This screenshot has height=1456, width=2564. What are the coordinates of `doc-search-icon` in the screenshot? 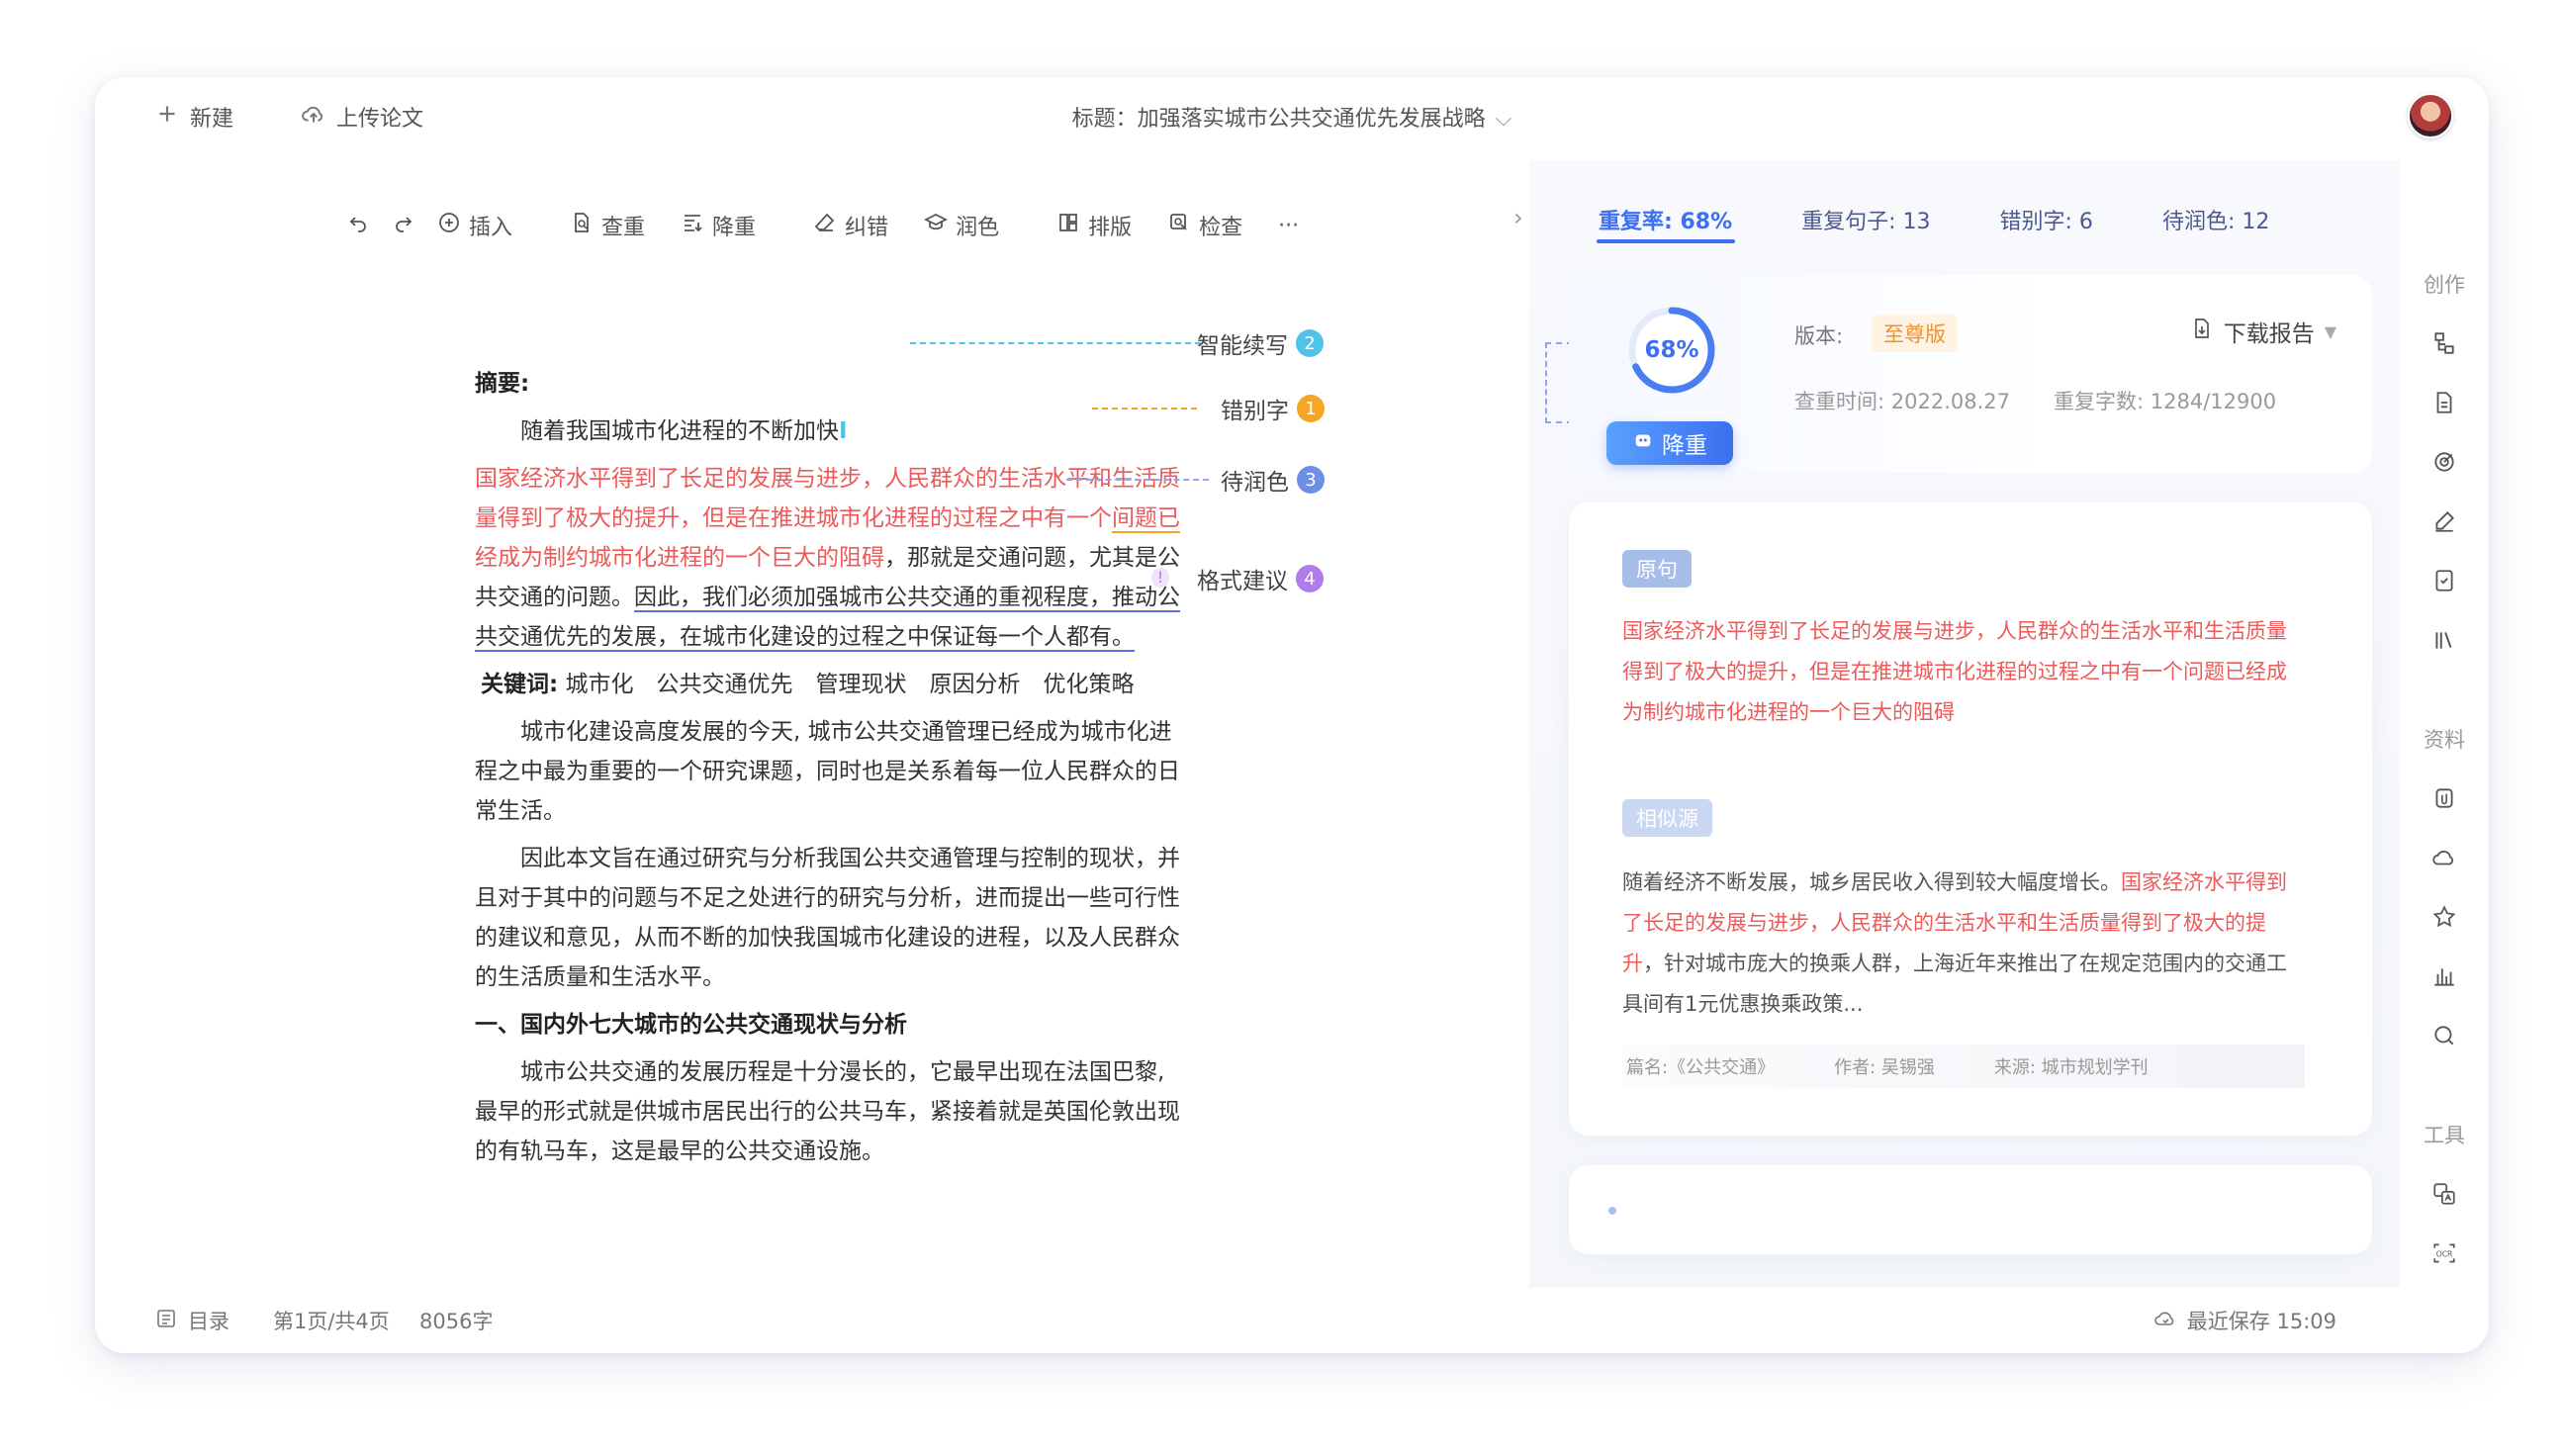 It's located at (582, 225).